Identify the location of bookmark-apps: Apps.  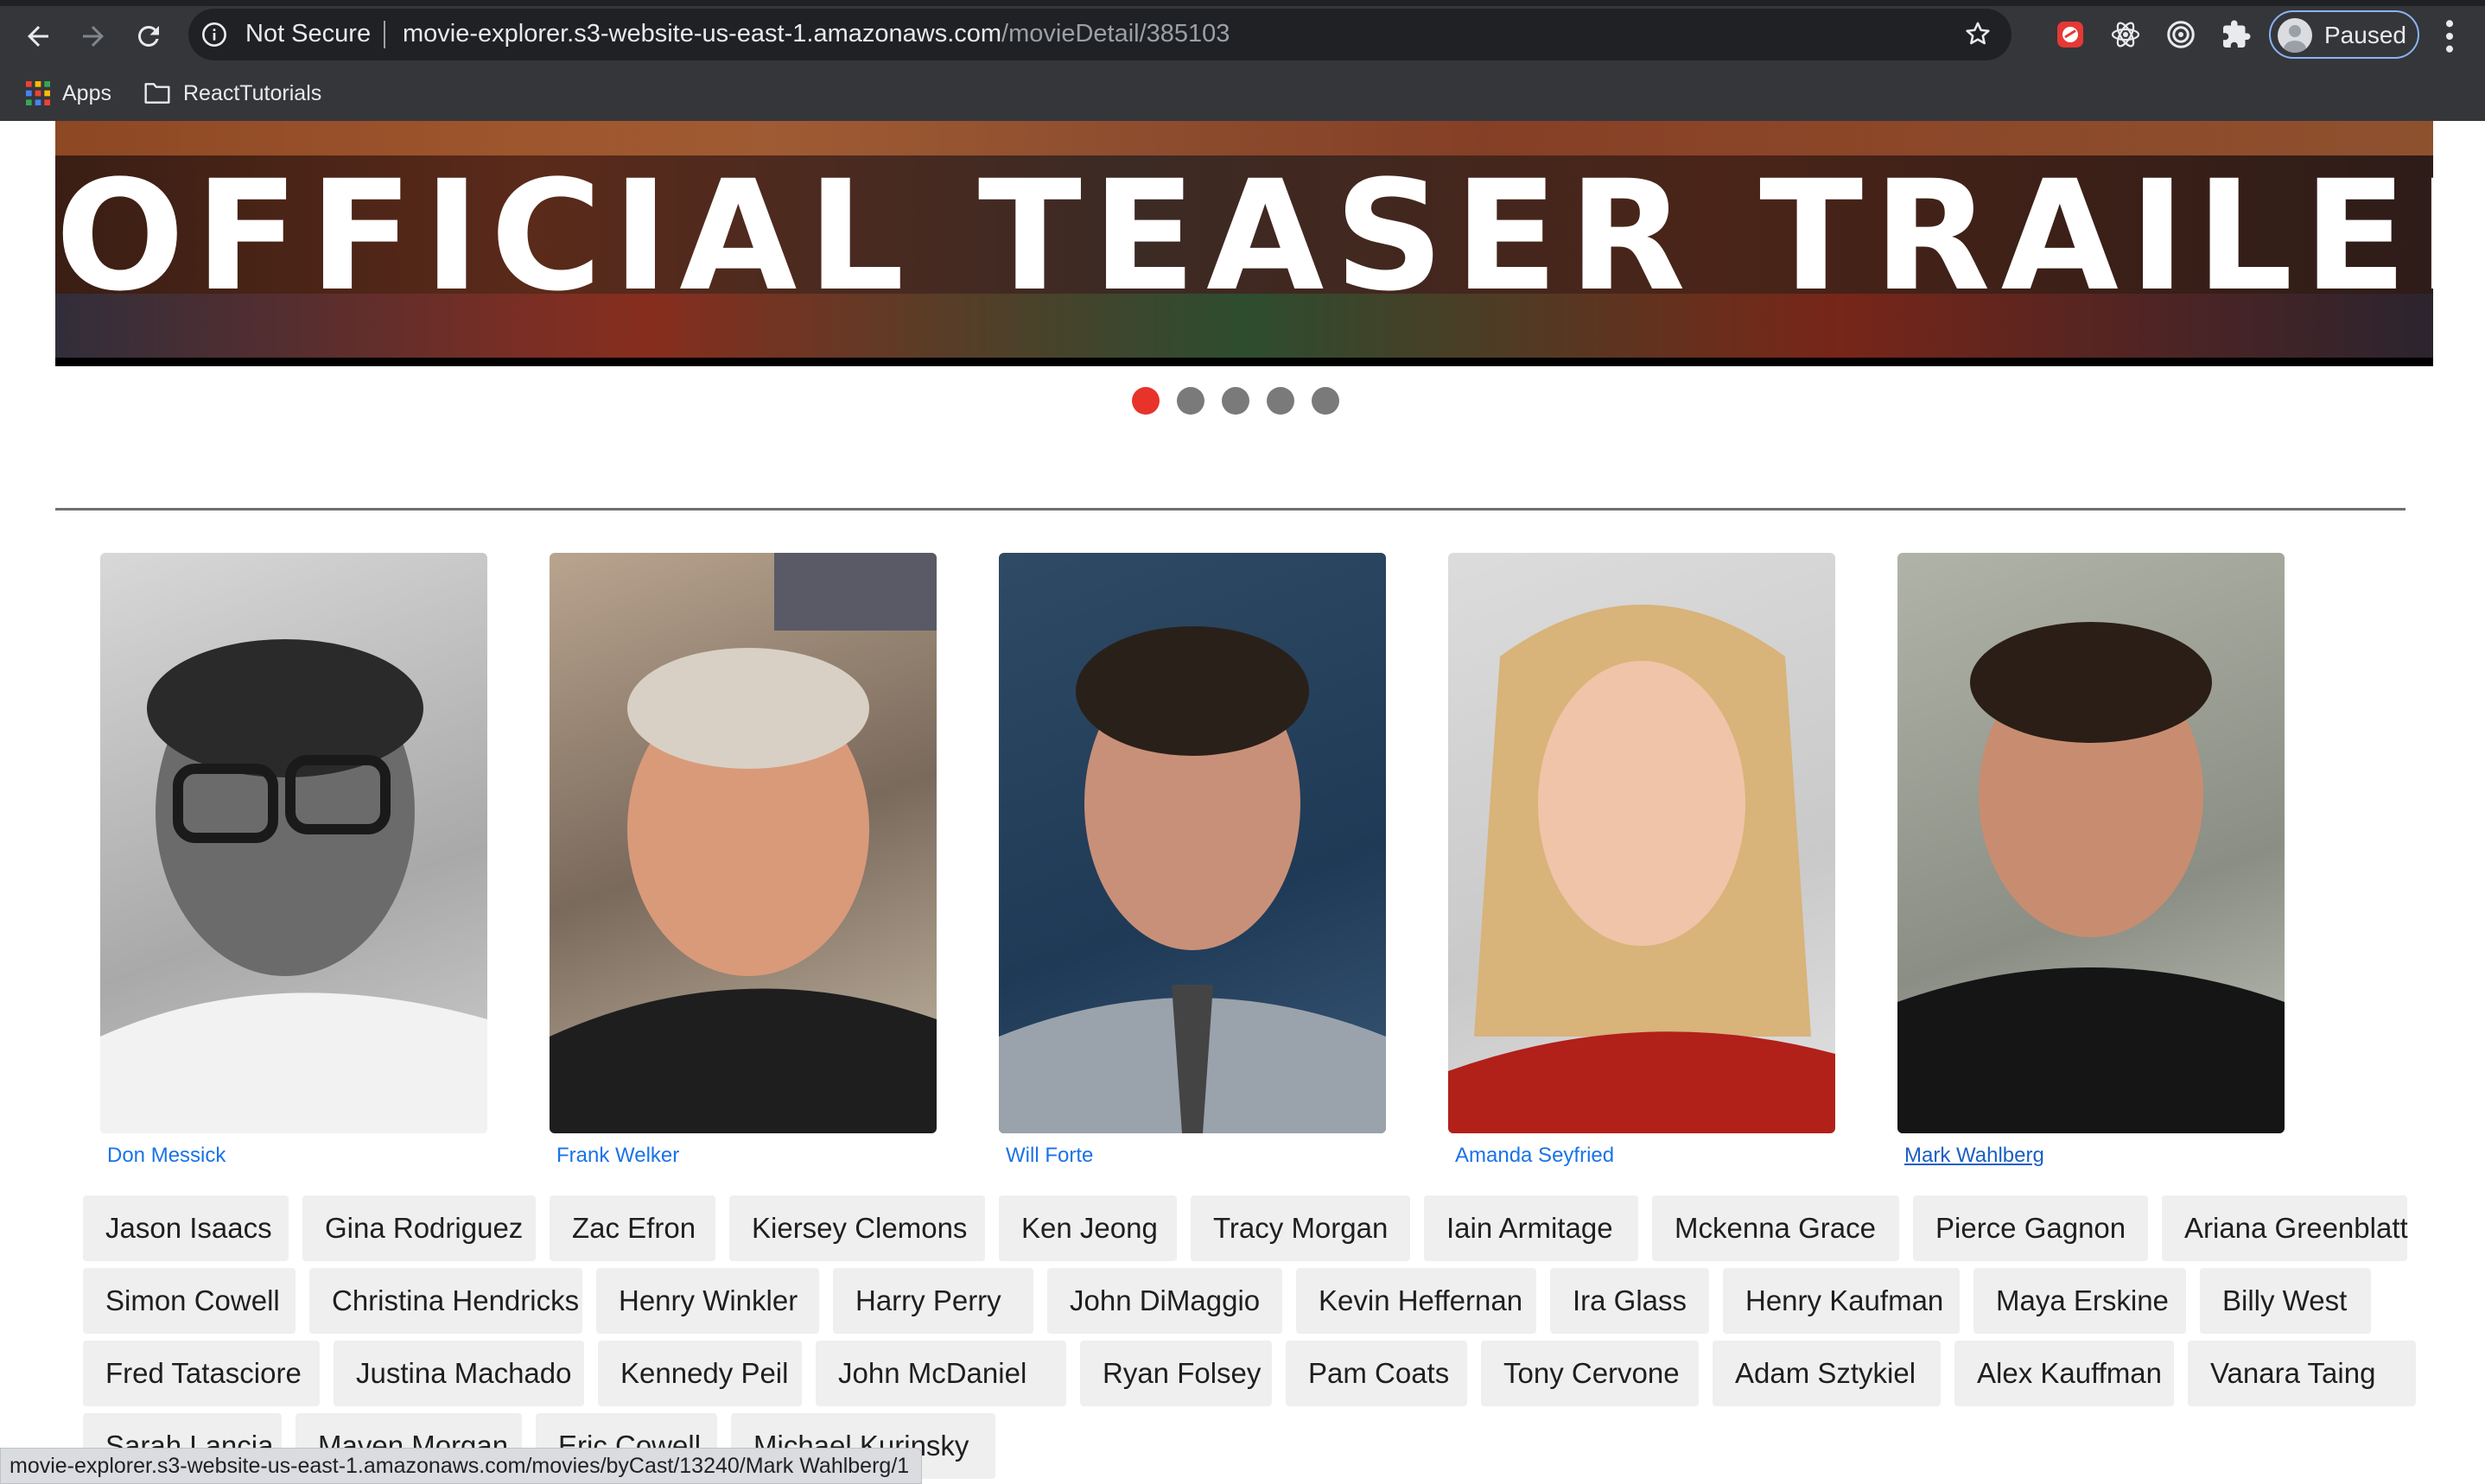
(68, 93).